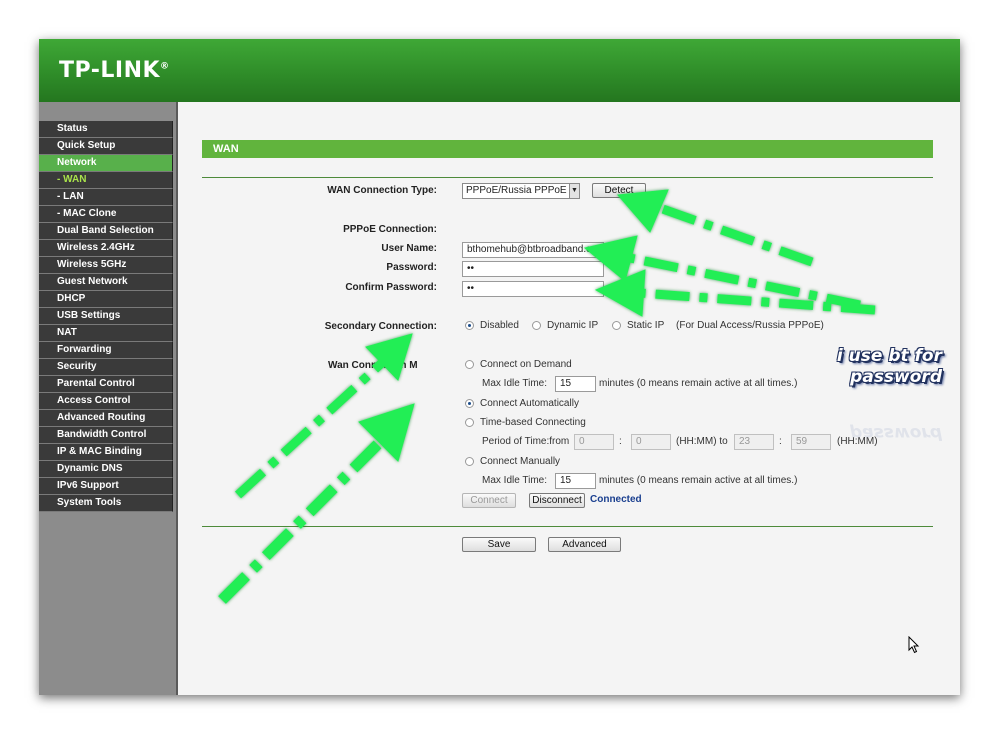 The width and height of the screenshot is (999, 734). Describe the element at coordinates (526, 364) in the screenshot. I see `connect-on-demand-label: Connect on Demand` at that location.